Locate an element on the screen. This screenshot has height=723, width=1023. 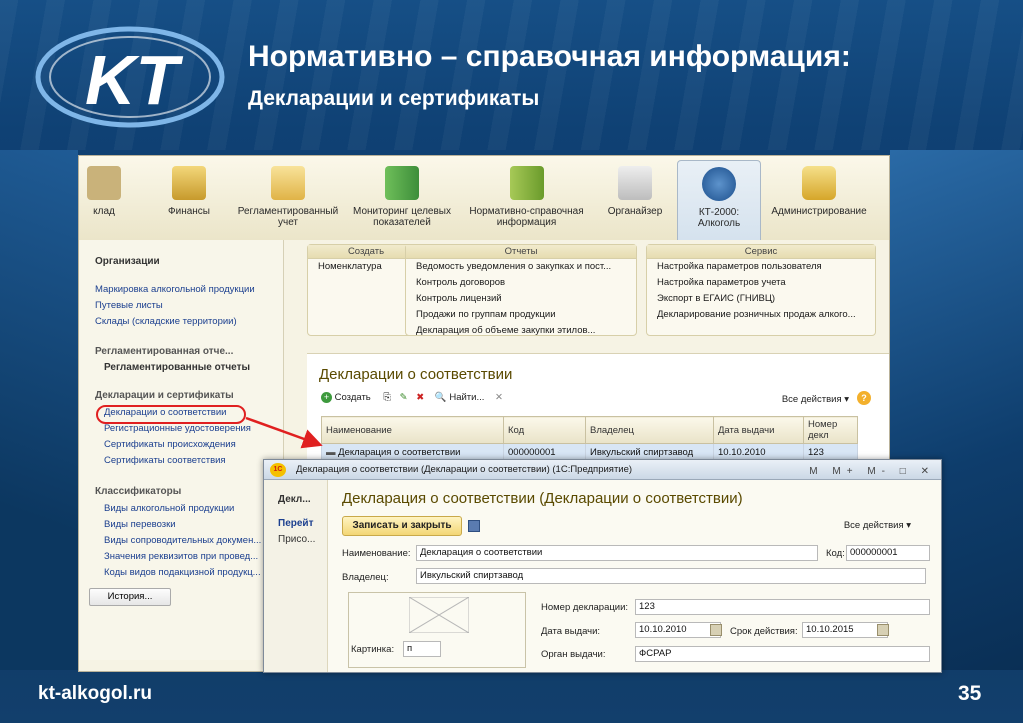
copy-icon: ⎘ is located at coordinates (387, 397).